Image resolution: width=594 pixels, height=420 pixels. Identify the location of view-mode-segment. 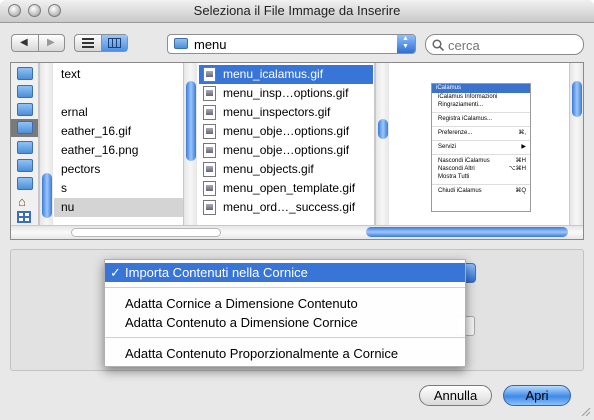
(101, 43).